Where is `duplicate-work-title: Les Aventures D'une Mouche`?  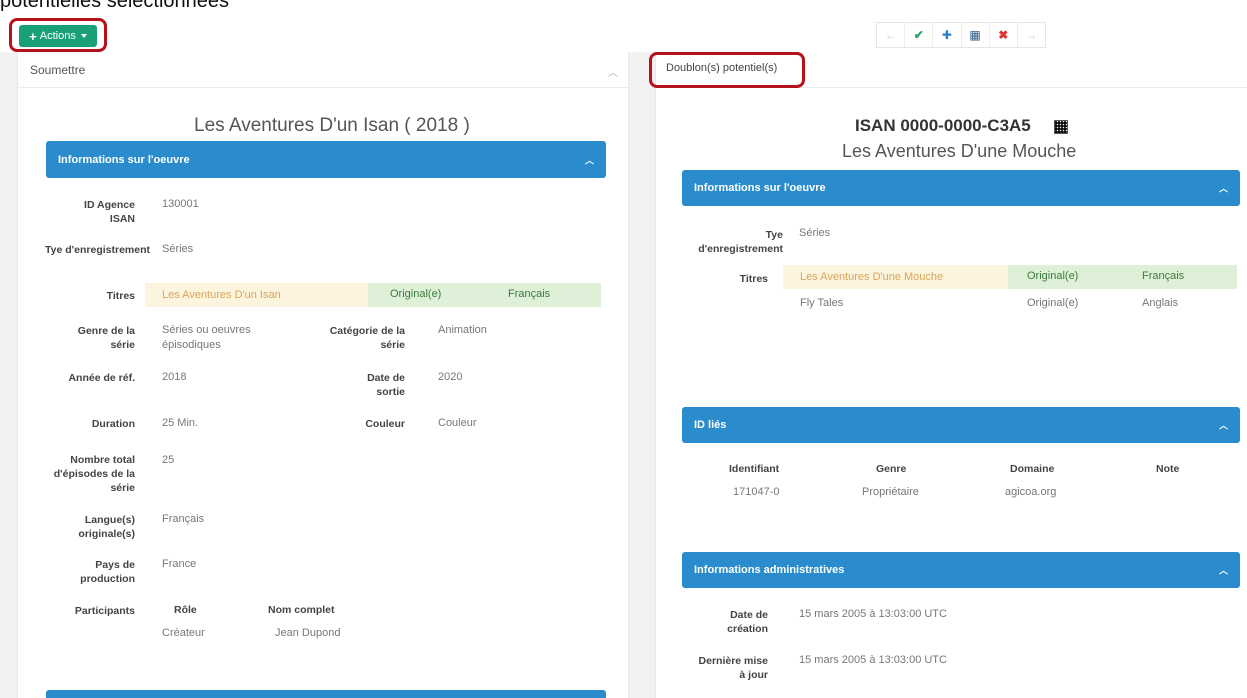 duplicate-work-title: Les Aventures D'une Mouche is located at coordinates (959, 151).